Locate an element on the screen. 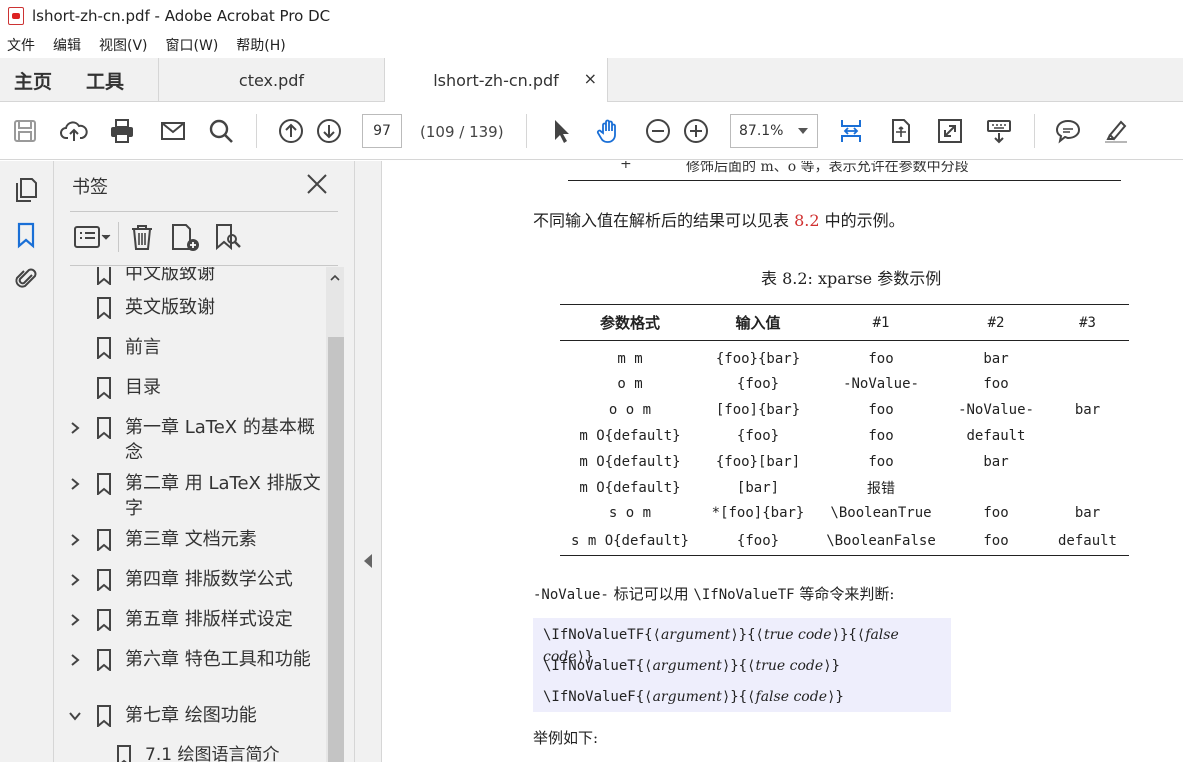  pages-thumbnail-icon is located at coordinates (26, 189).